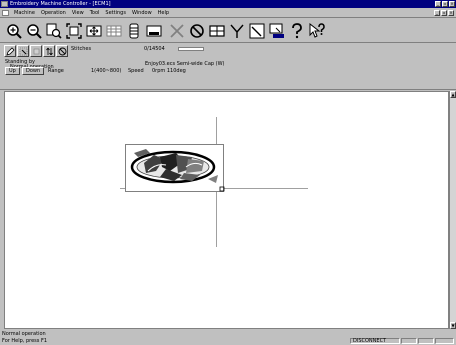  I want to click on down-button: Down, so click(33, 71).